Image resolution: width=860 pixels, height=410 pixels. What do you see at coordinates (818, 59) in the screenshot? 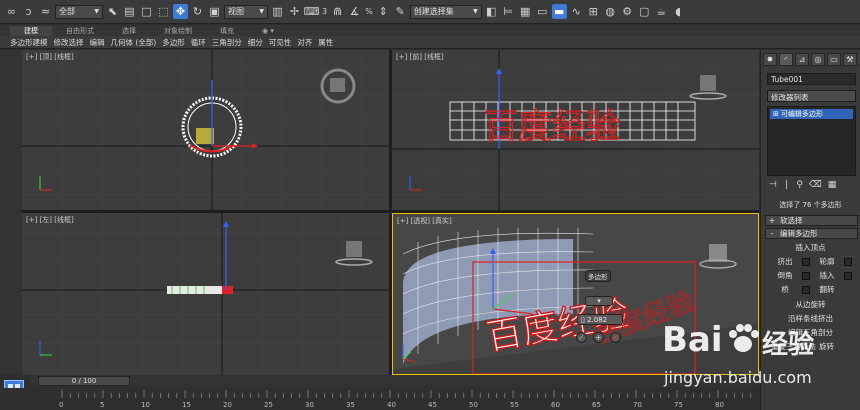
I see `motion-tab-icon: ◎` at bounding box center [818, 59].